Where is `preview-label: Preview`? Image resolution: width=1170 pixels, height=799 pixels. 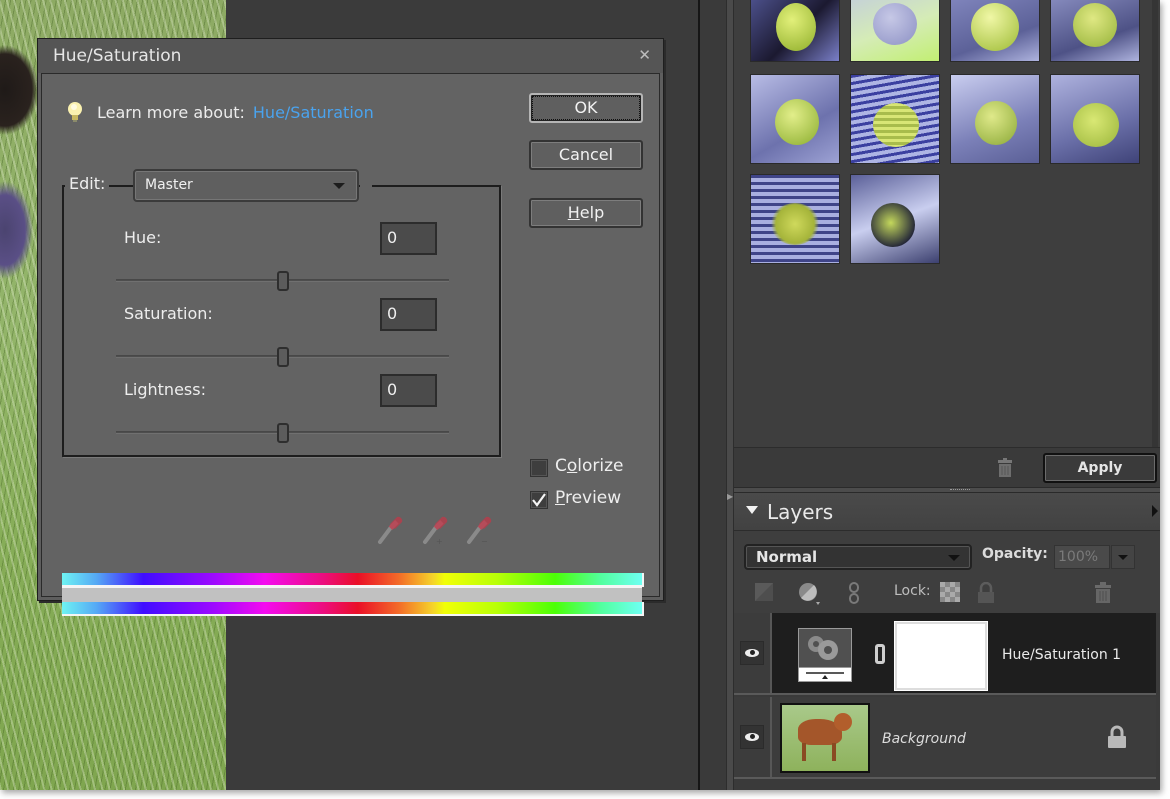 preview-label: Preview is located at coordinates (588, 498).